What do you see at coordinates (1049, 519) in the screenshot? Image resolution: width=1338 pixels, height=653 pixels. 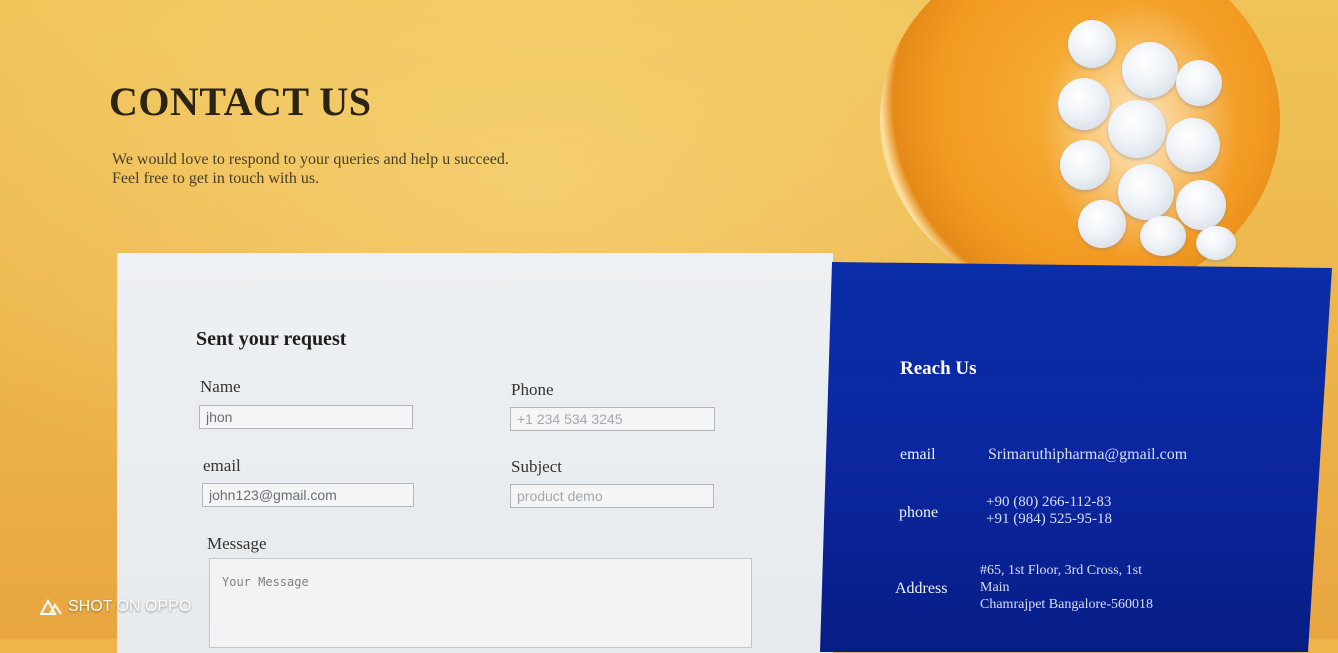 I see `phone-number: +91 (984) 525-95-18` at bounding box center [1049, 519].